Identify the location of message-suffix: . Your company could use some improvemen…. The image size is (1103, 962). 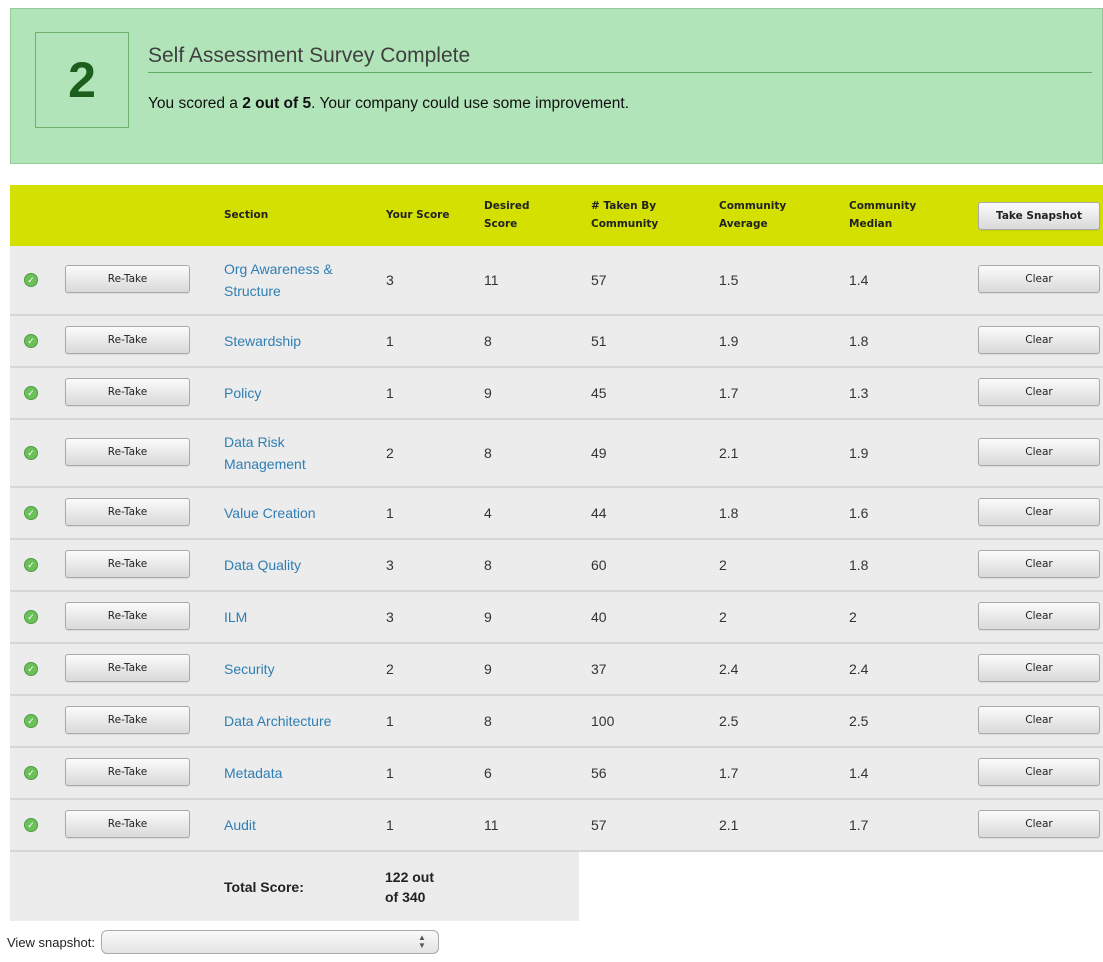
(470, 103).